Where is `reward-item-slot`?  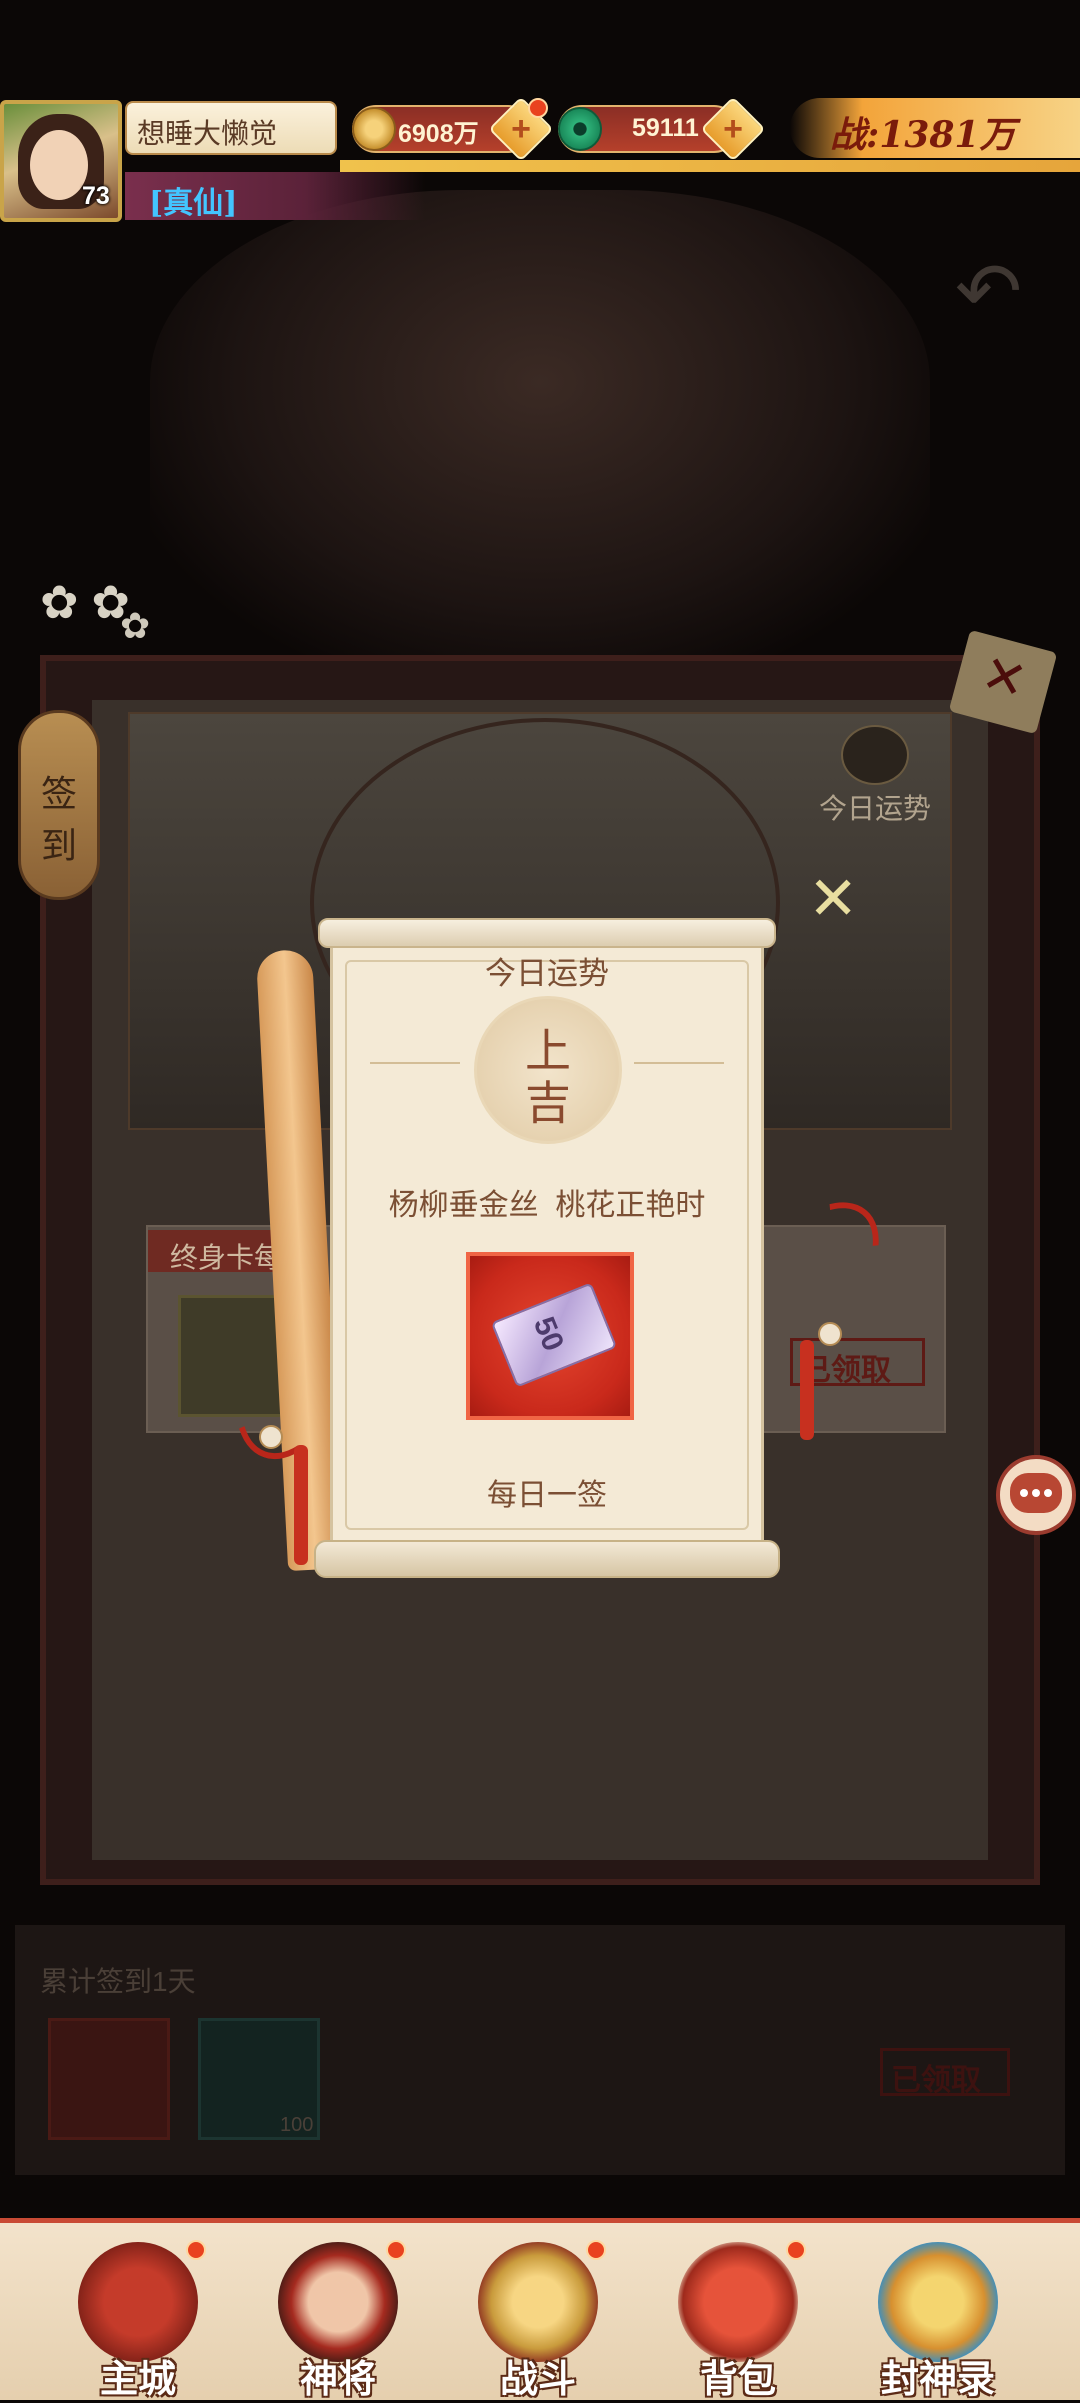
reward-item-slot is located at coordinates (109, 2079).